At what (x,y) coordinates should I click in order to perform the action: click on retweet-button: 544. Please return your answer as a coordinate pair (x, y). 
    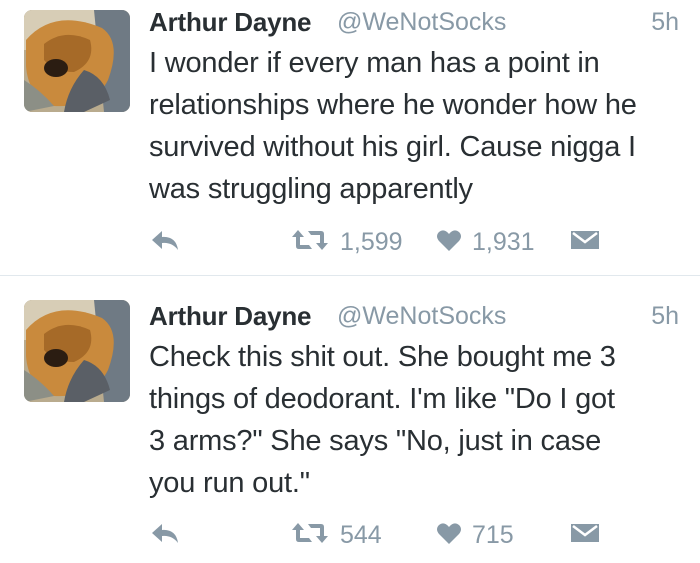
    Looking at the image, I should click on (336, 535).